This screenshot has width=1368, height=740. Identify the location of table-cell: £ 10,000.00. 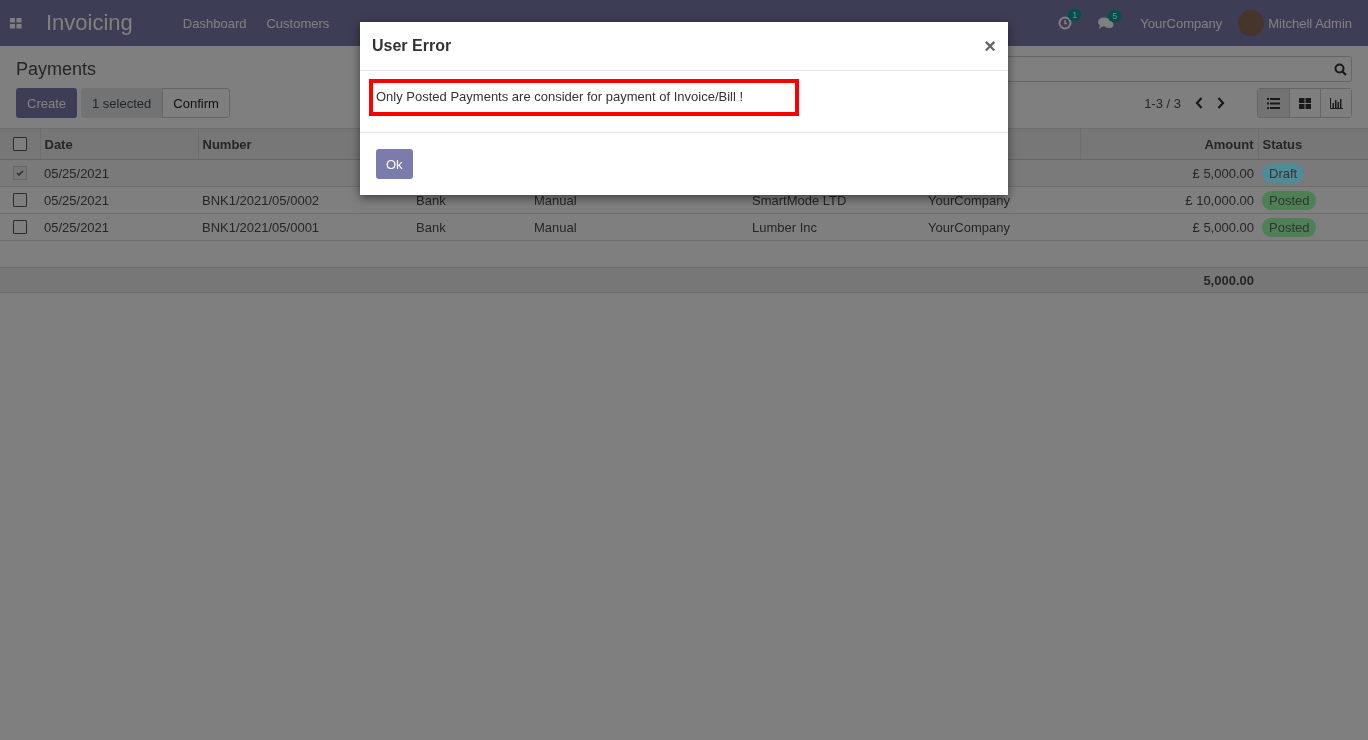
(1219, 200).